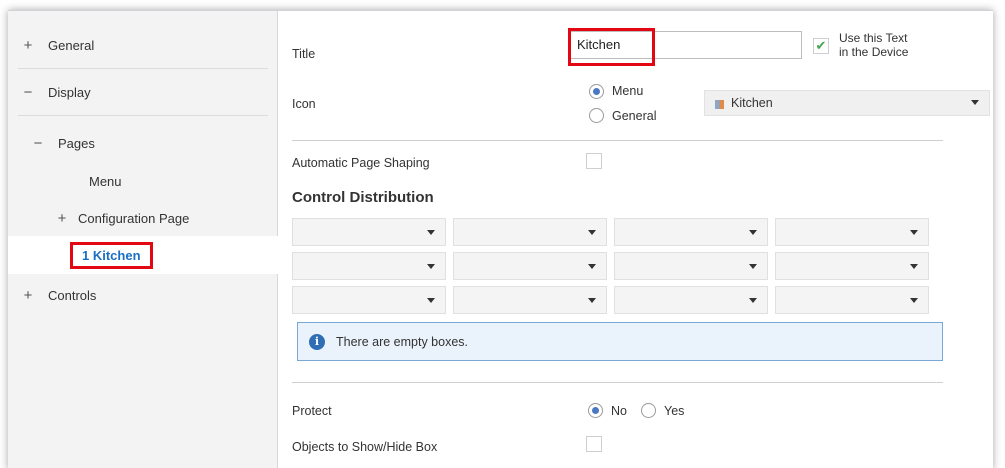 This screenshot has width=1005, height=468. I want to click on use-text-label-line2: in the Device, so click(874, 52).